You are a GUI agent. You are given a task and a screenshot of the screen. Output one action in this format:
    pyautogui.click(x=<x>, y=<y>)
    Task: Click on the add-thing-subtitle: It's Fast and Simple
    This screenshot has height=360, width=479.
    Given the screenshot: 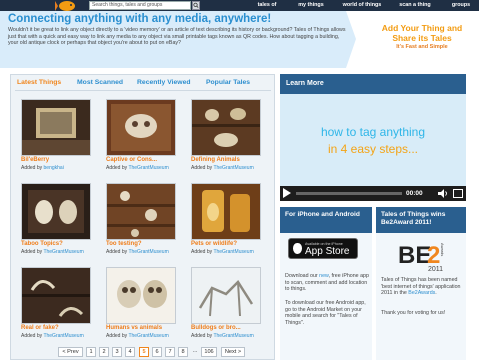 What is the action you would take?
    pyautogui.click(x=422, y=47)
    